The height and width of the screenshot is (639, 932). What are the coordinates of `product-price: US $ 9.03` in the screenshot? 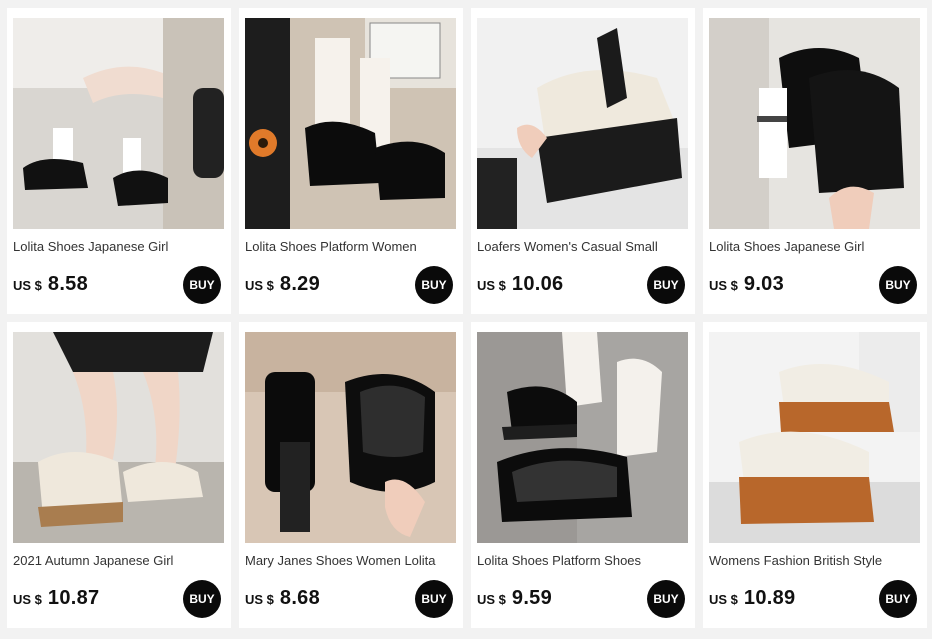 It's located at (746, 284).